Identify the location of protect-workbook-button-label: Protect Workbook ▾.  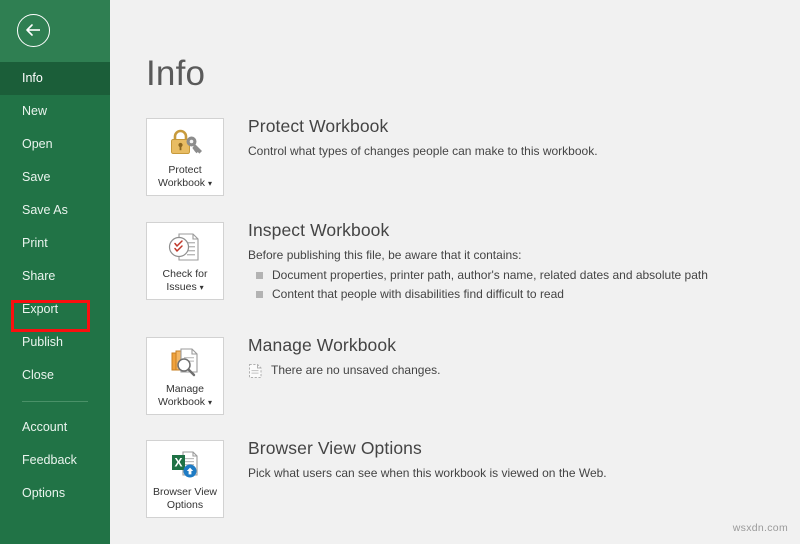
(184, 176).